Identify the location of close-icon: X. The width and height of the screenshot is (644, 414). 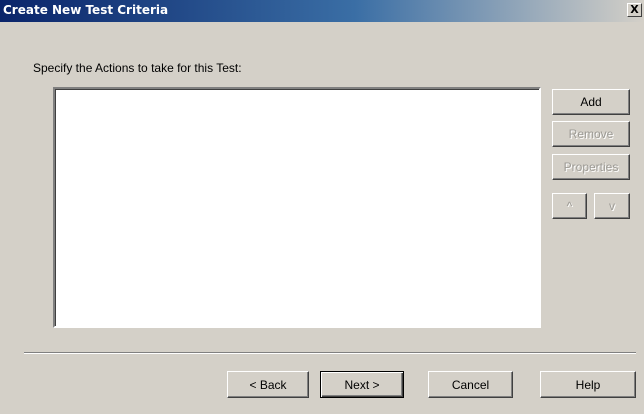
(634, 9).